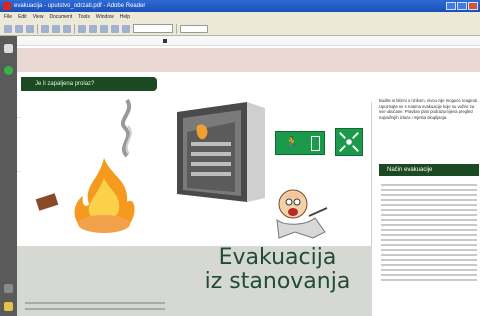 Image resolution: width=480 pixels, height=316 pixels. I want to click on running-person-illustration, so click(302, 214).